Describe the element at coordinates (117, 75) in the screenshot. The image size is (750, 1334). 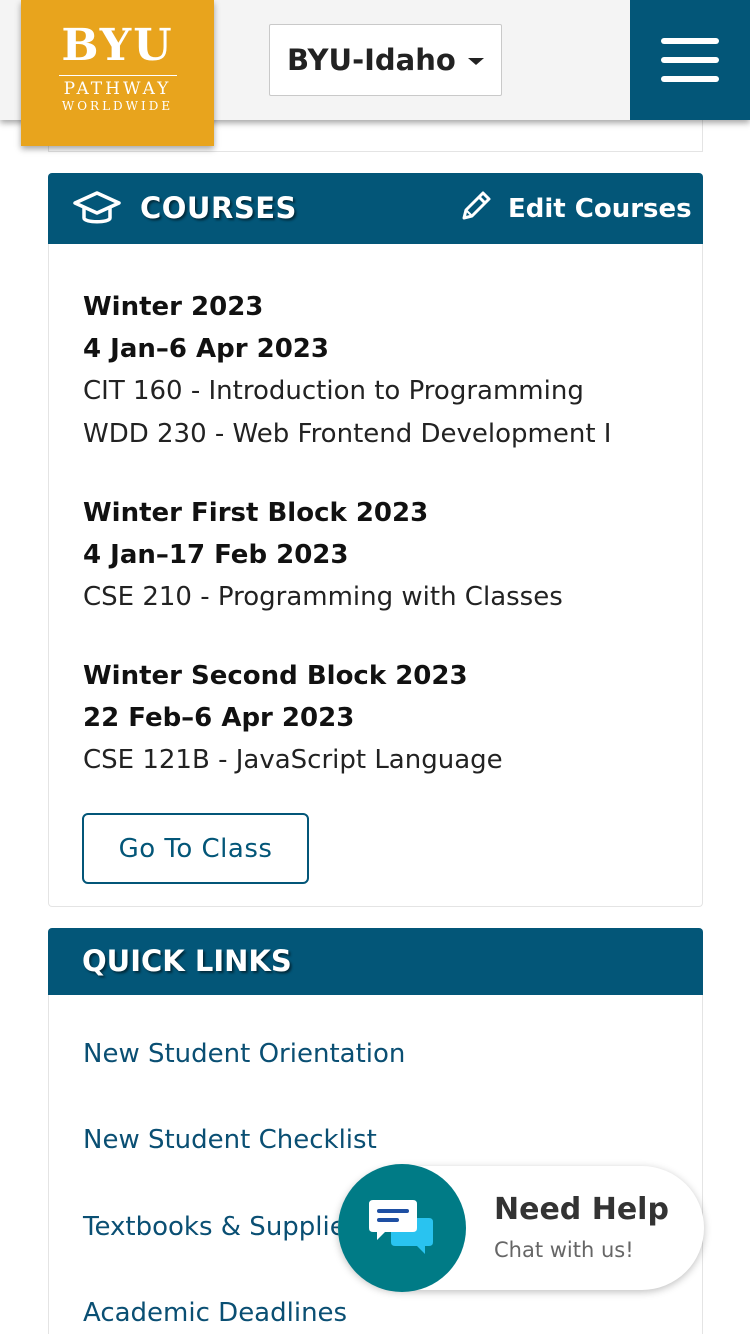
I see `logo-divider` at that location.